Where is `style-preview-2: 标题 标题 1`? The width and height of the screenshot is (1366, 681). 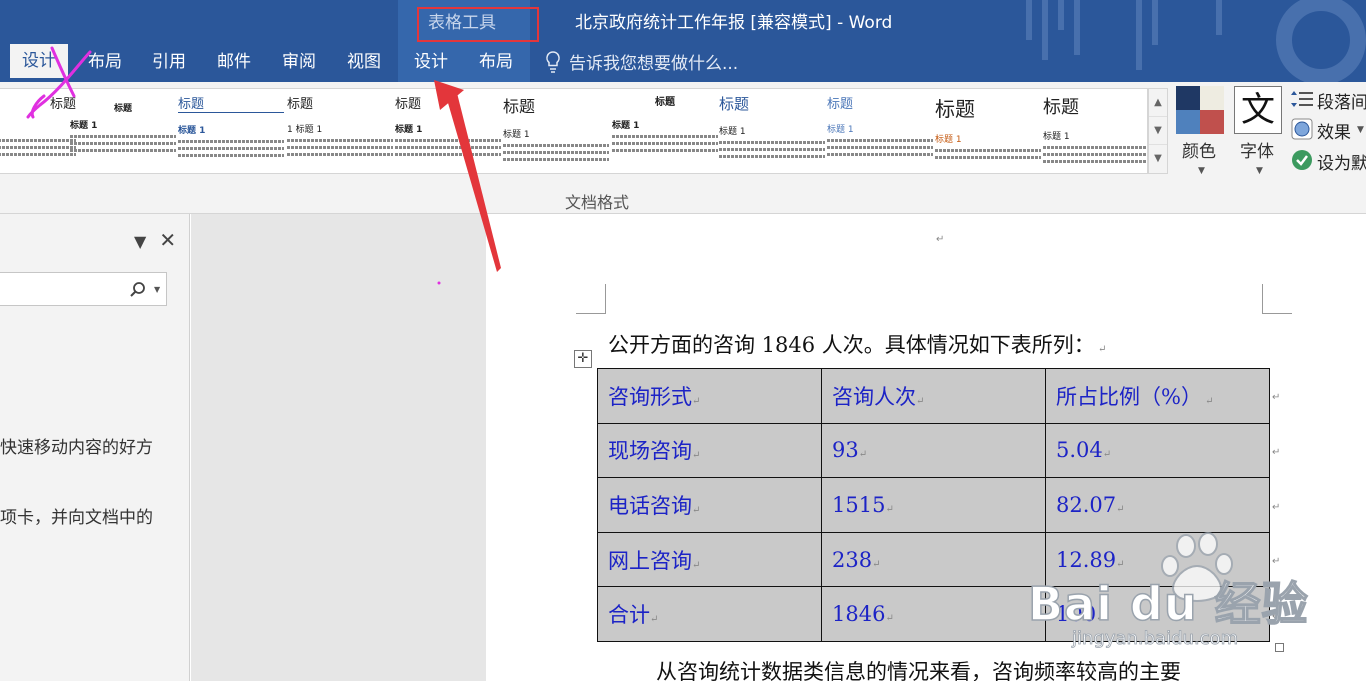 style-preview-2: 标题 标题 1 is located at coordinates (123, 131).